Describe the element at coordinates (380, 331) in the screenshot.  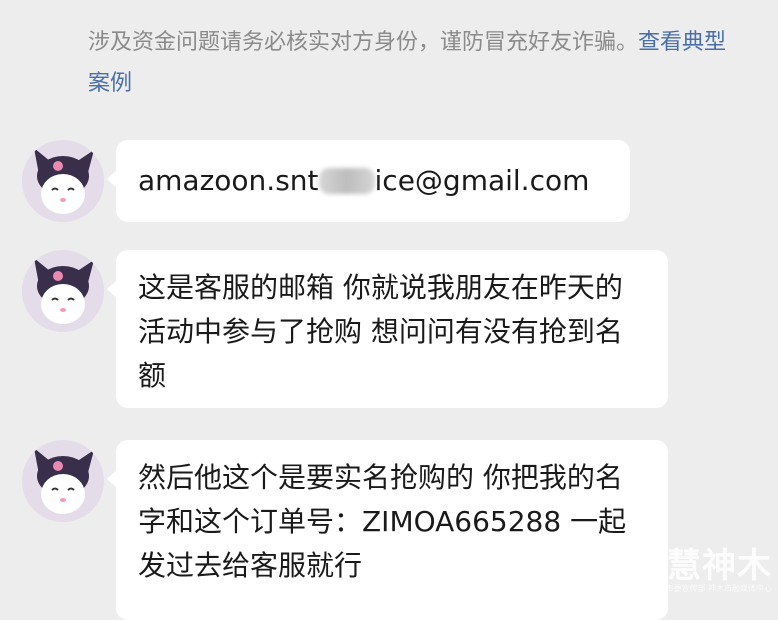
I see `message-text: 这是客服的邮箱 你就说我朋友在昨天的活动中参与了抢购 想问问有没有抢到名额` at that location.